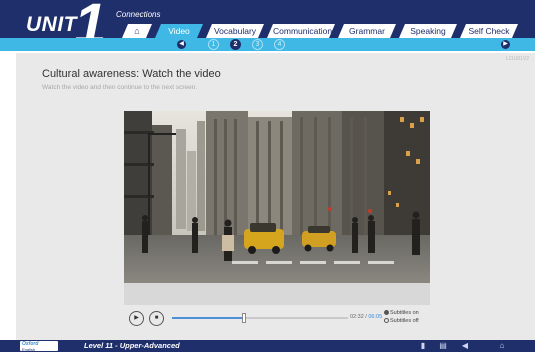  What do you see at coordinates (235, 31) in the screenshot?
I see `tab-vocabulary: Vocabulary` at bounding box center [235, 31].